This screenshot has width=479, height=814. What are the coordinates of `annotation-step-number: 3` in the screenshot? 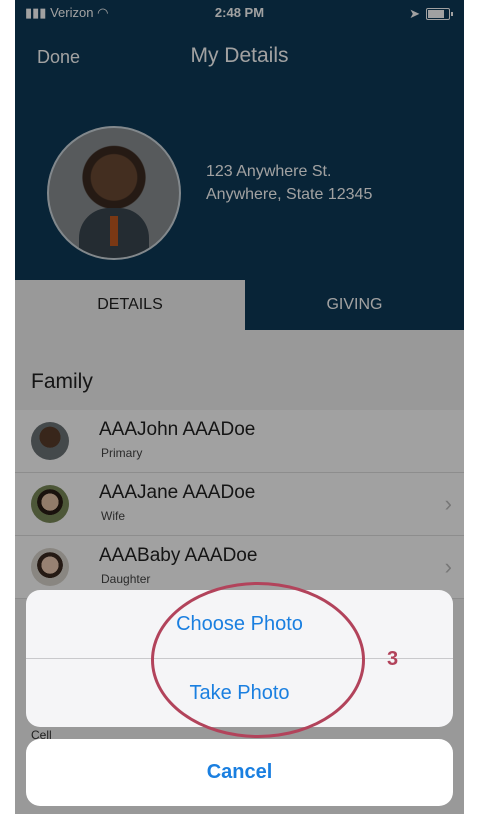 It's located at (393, 659).